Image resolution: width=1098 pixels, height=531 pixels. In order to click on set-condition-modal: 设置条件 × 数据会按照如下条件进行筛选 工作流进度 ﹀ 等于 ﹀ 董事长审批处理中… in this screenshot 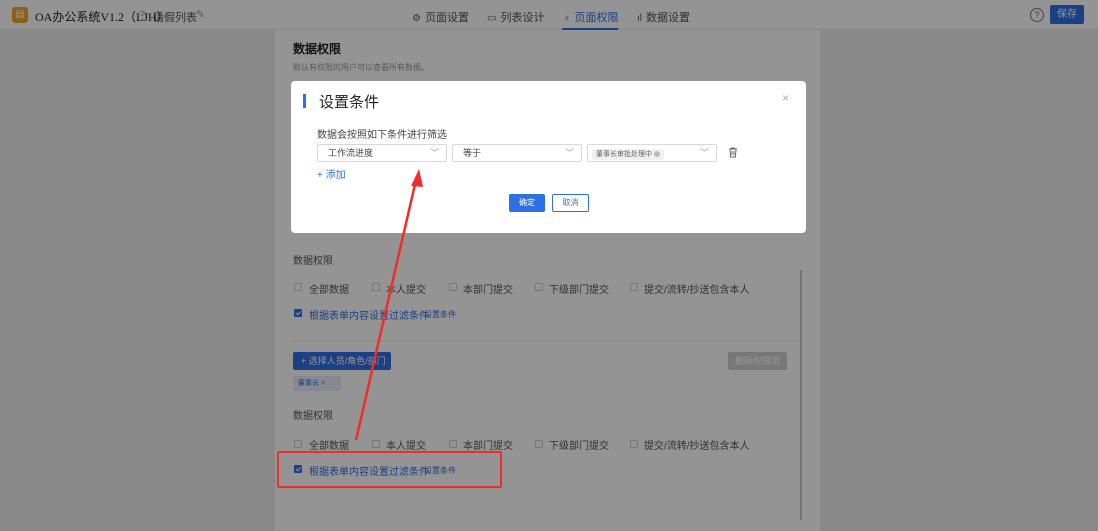, I will do `click(548, 157)`.